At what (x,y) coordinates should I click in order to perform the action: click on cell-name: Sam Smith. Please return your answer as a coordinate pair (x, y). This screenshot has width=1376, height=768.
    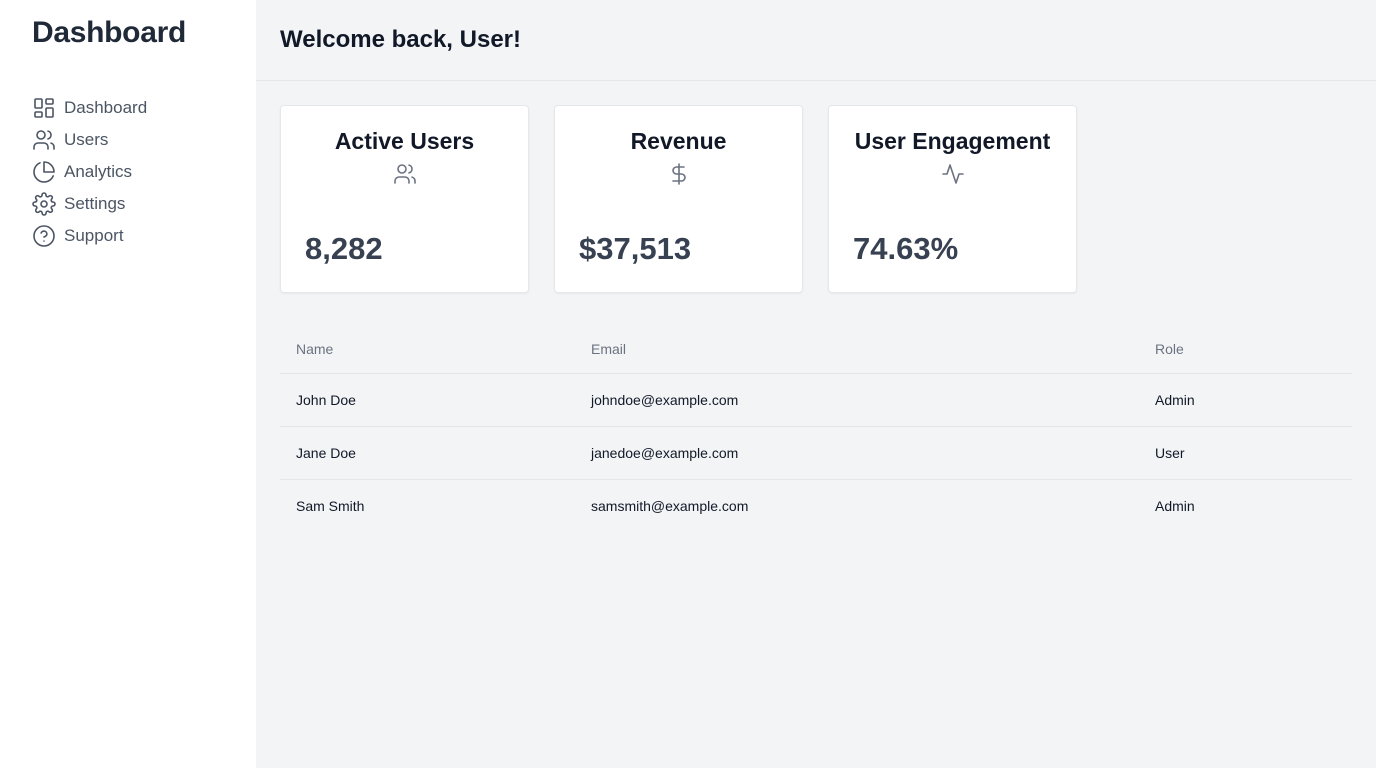
    Looking at the image, I should click on (330, 505).